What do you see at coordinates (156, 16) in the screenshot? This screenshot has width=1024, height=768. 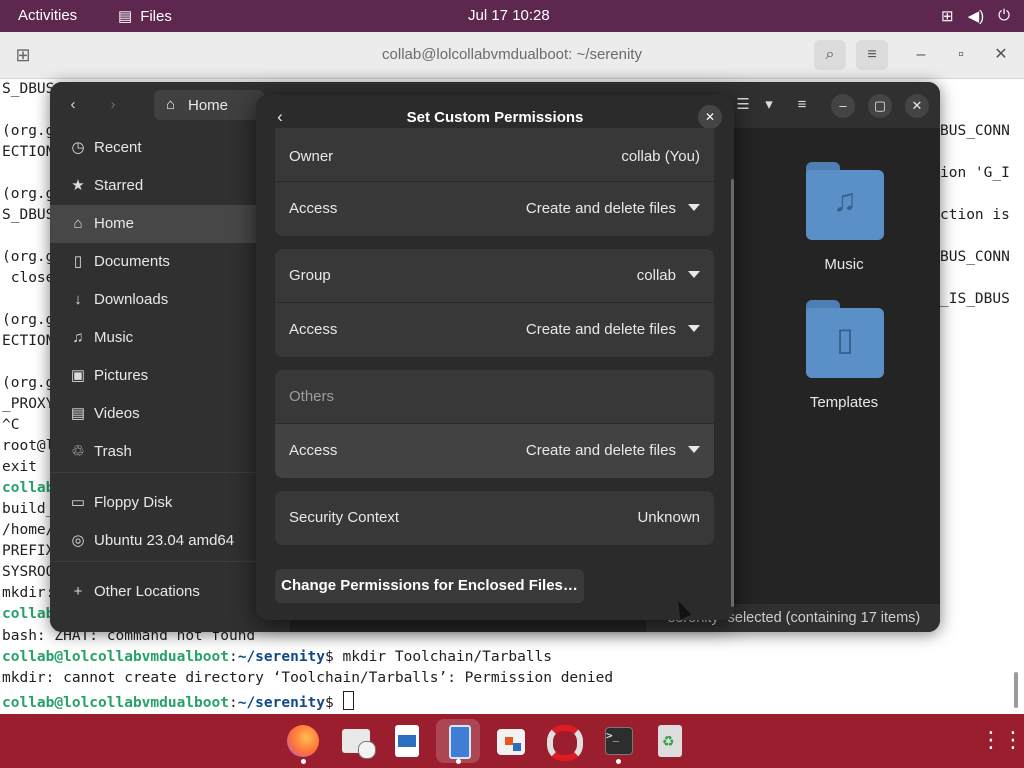 I see `app-menu-label: Files` at bounding box center [156, 16].